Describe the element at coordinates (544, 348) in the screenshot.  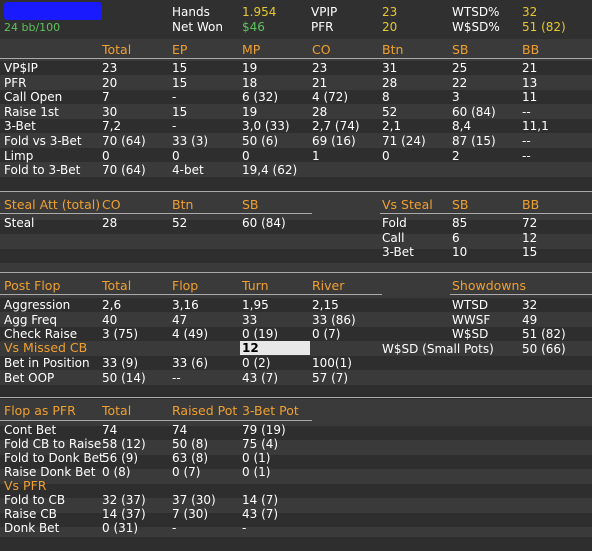
I see `showdown-value: 50 (66)` at that location.